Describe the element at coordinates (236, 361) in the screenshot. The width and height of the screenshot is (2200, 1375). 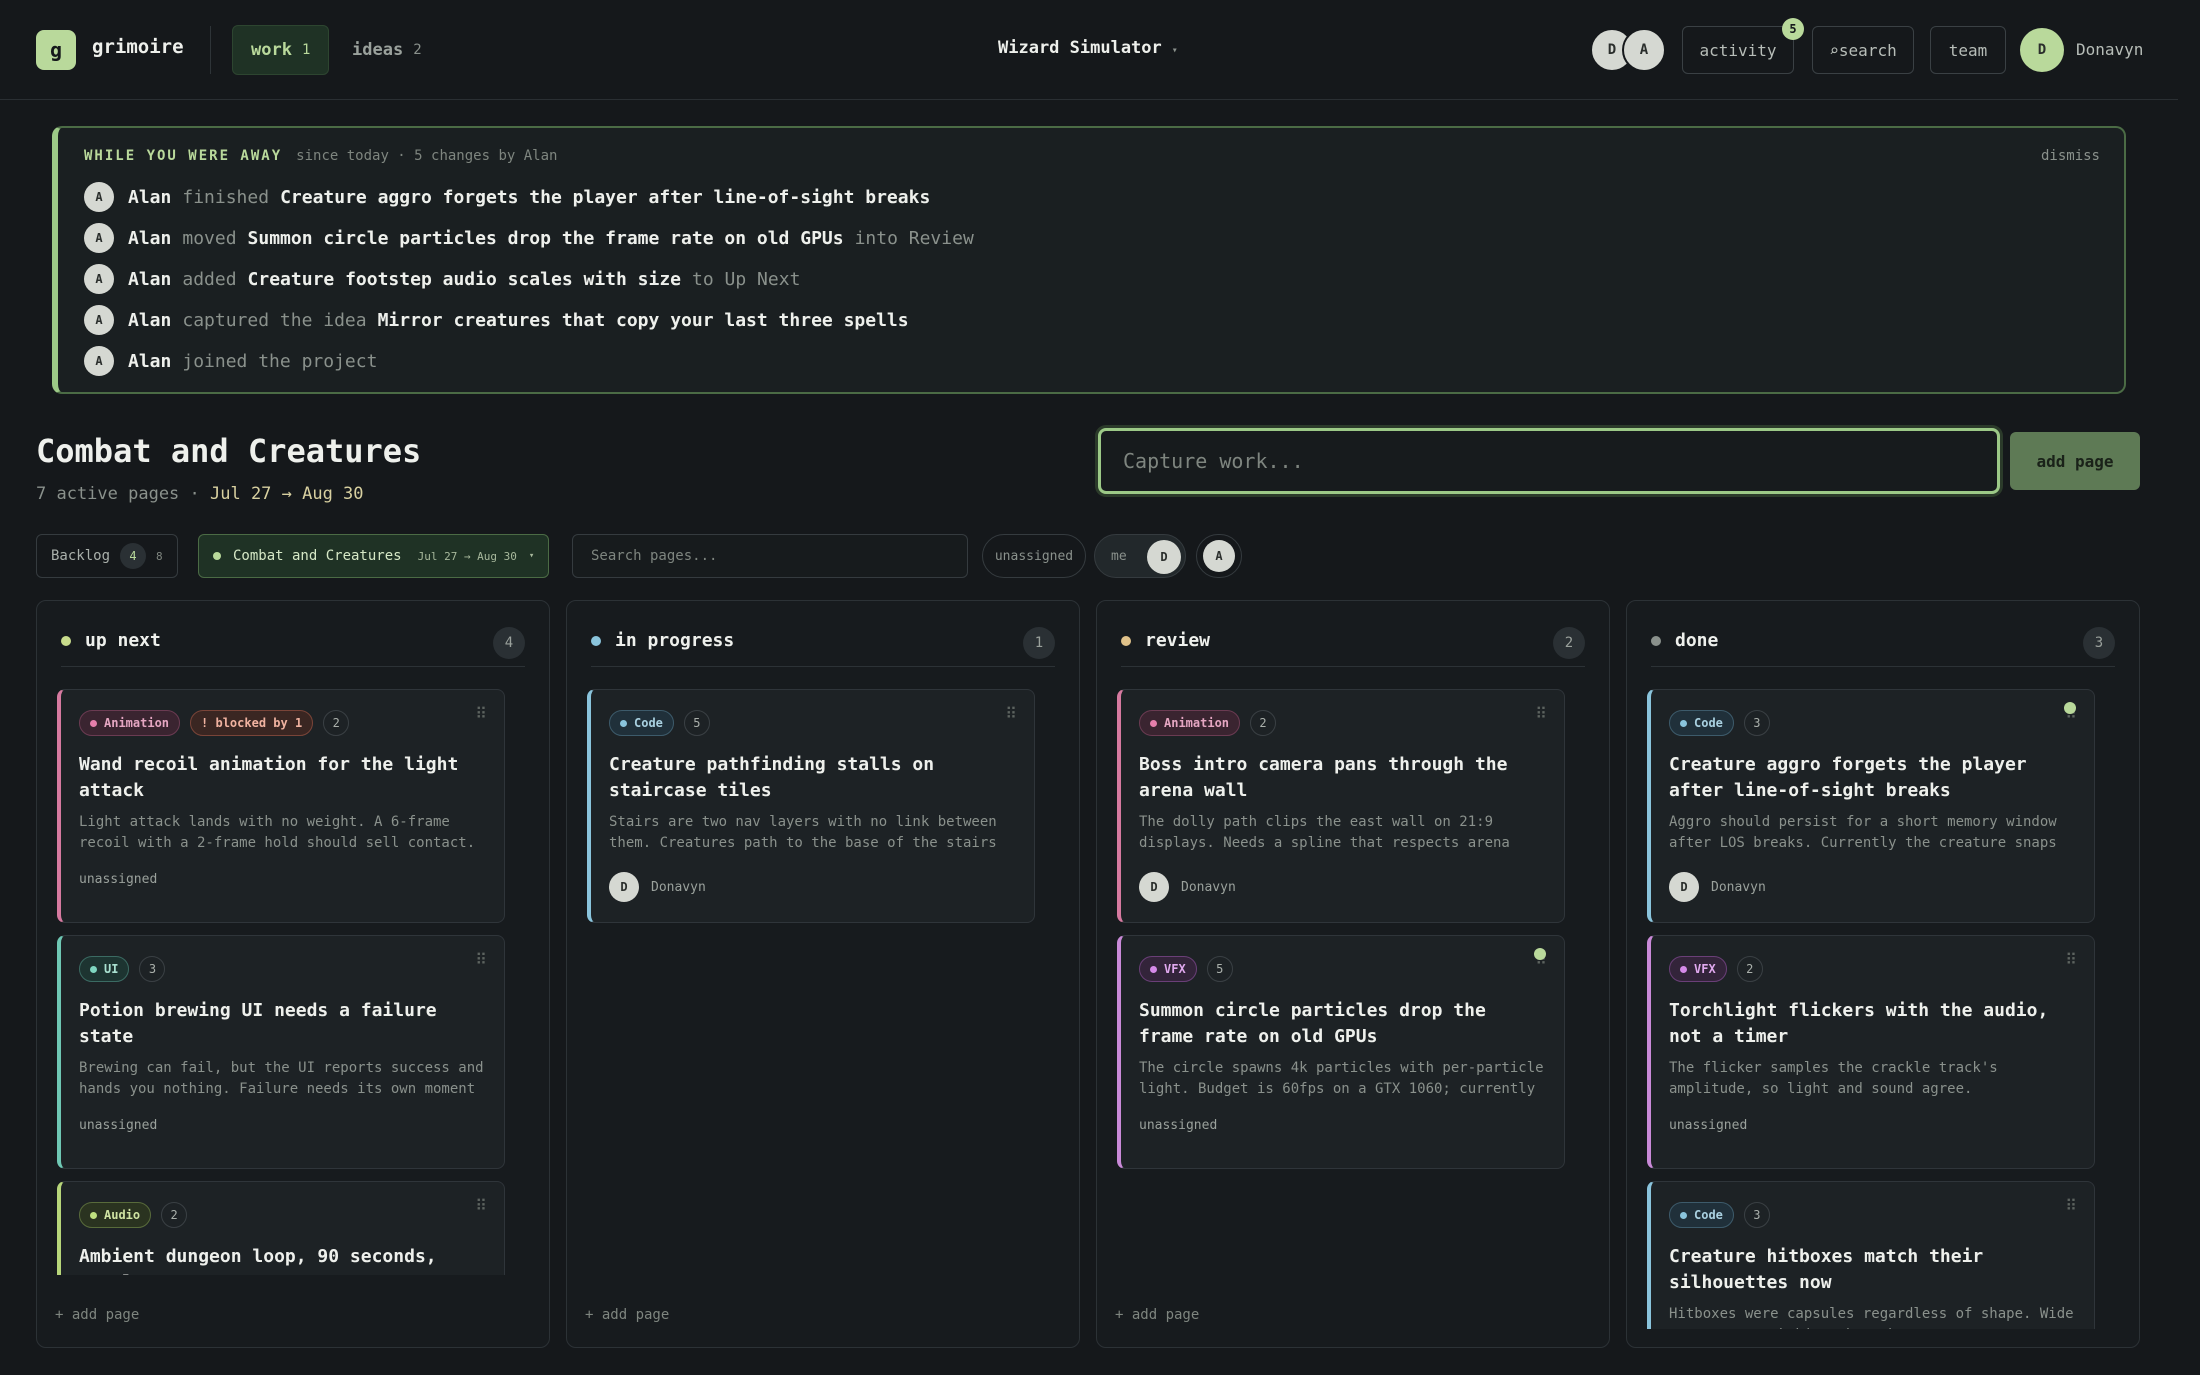
I see `activity-event: A Alan joined the project` at that location.